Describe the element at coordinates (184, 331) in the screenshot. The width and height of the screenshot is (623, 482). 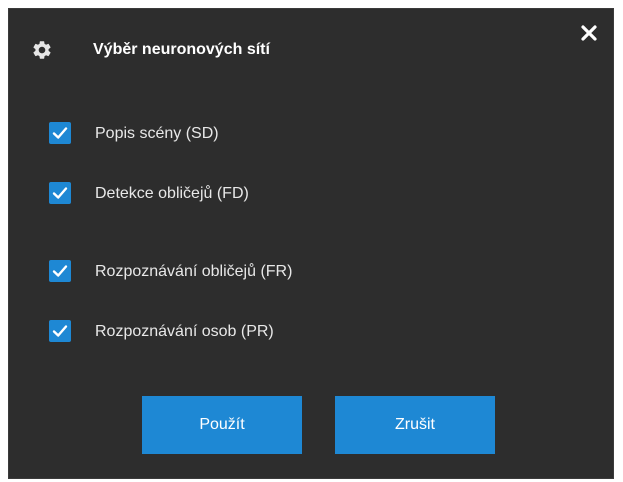
I see `person-recognition-label: Rozpoznávání osob (PR)` at that location.